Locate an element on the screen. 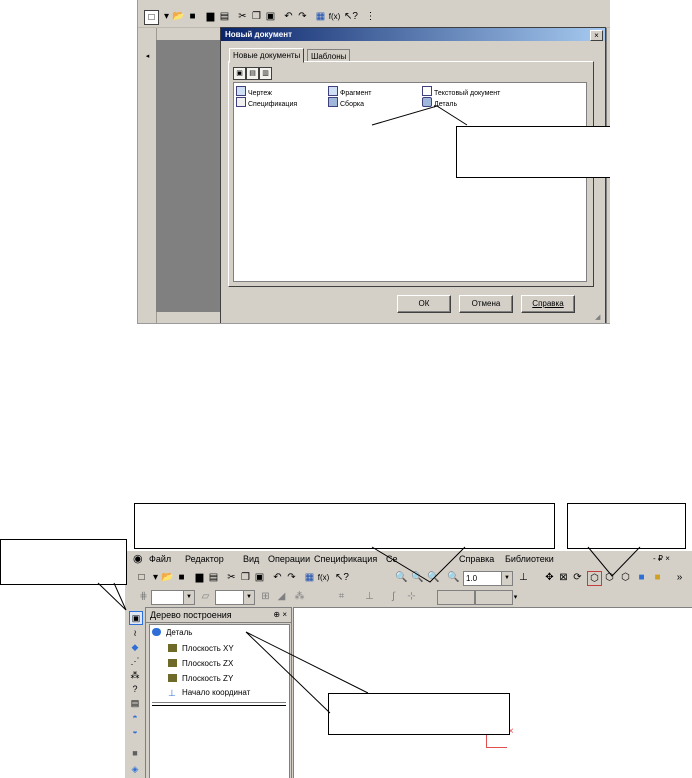 Image resolution: width=692 pixels, height=778 pixels. close-icon: × is located at coordinates (596, 35).